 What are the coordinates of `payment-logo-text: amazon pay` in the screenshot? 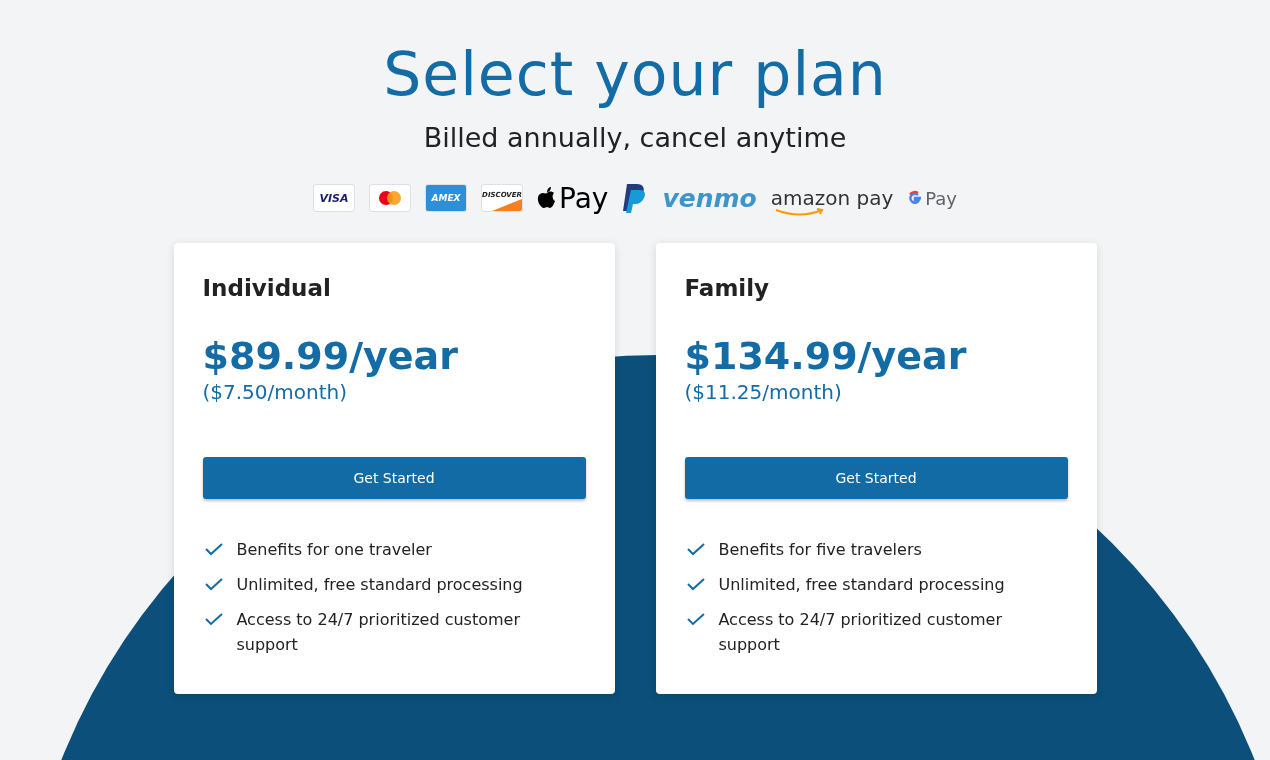 It's located at (832, 198).